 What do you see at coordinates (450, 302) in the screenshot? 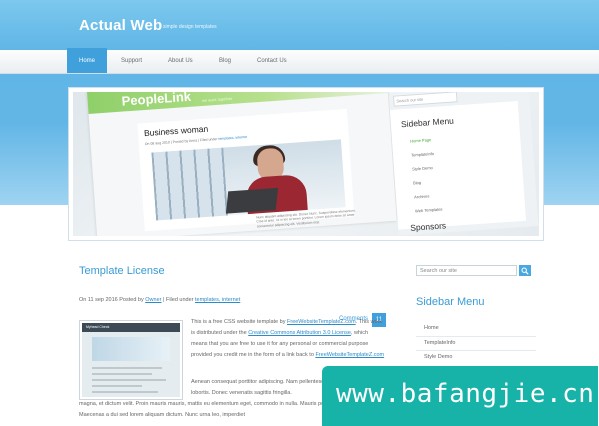
I see `sidebar-title: Sidebar Menu` at bounding box center [450, 302].